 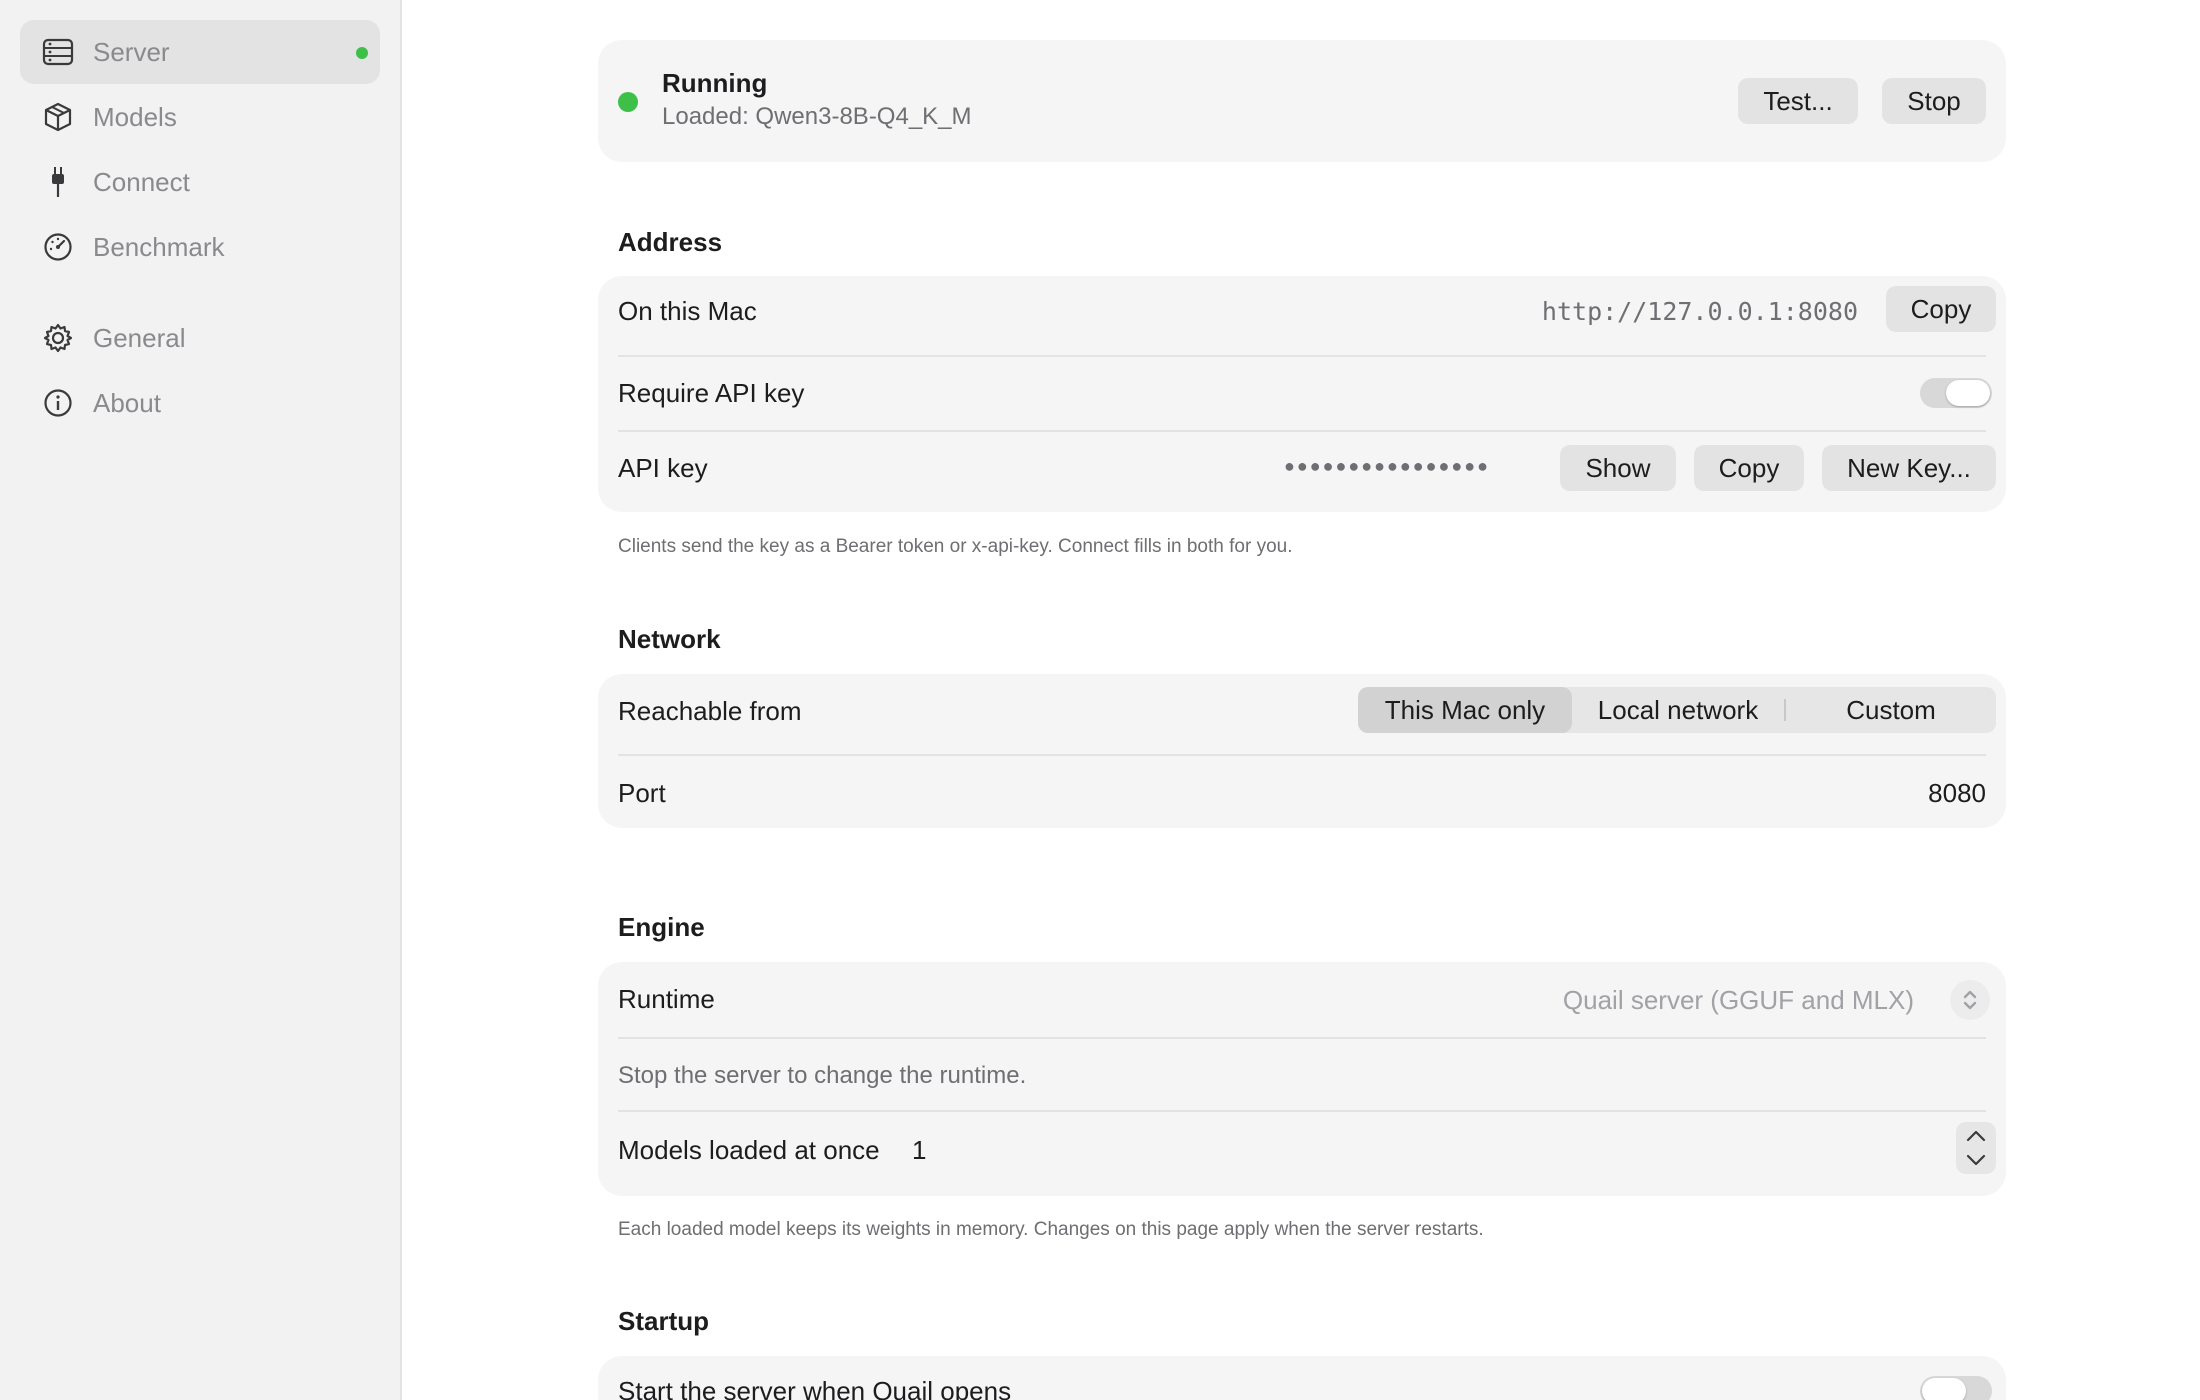 I want to click on start-on-open-toggle, so click(x=1956, y=1388).